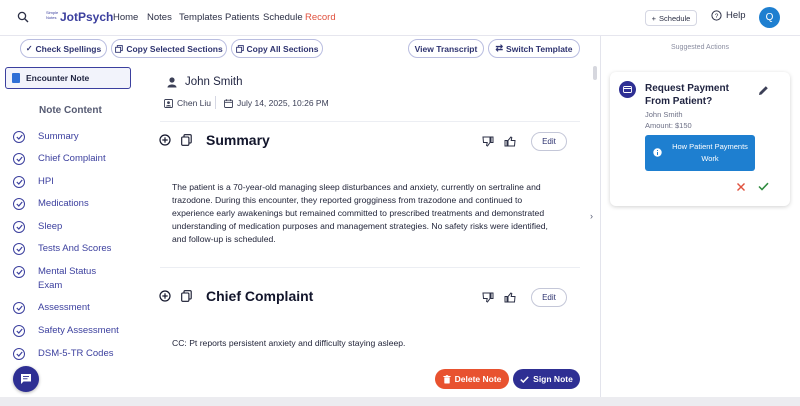  Describe the element at coordinates (46, 181) in the screenshot. I see `sidebar-item-label: HPI` at that location.